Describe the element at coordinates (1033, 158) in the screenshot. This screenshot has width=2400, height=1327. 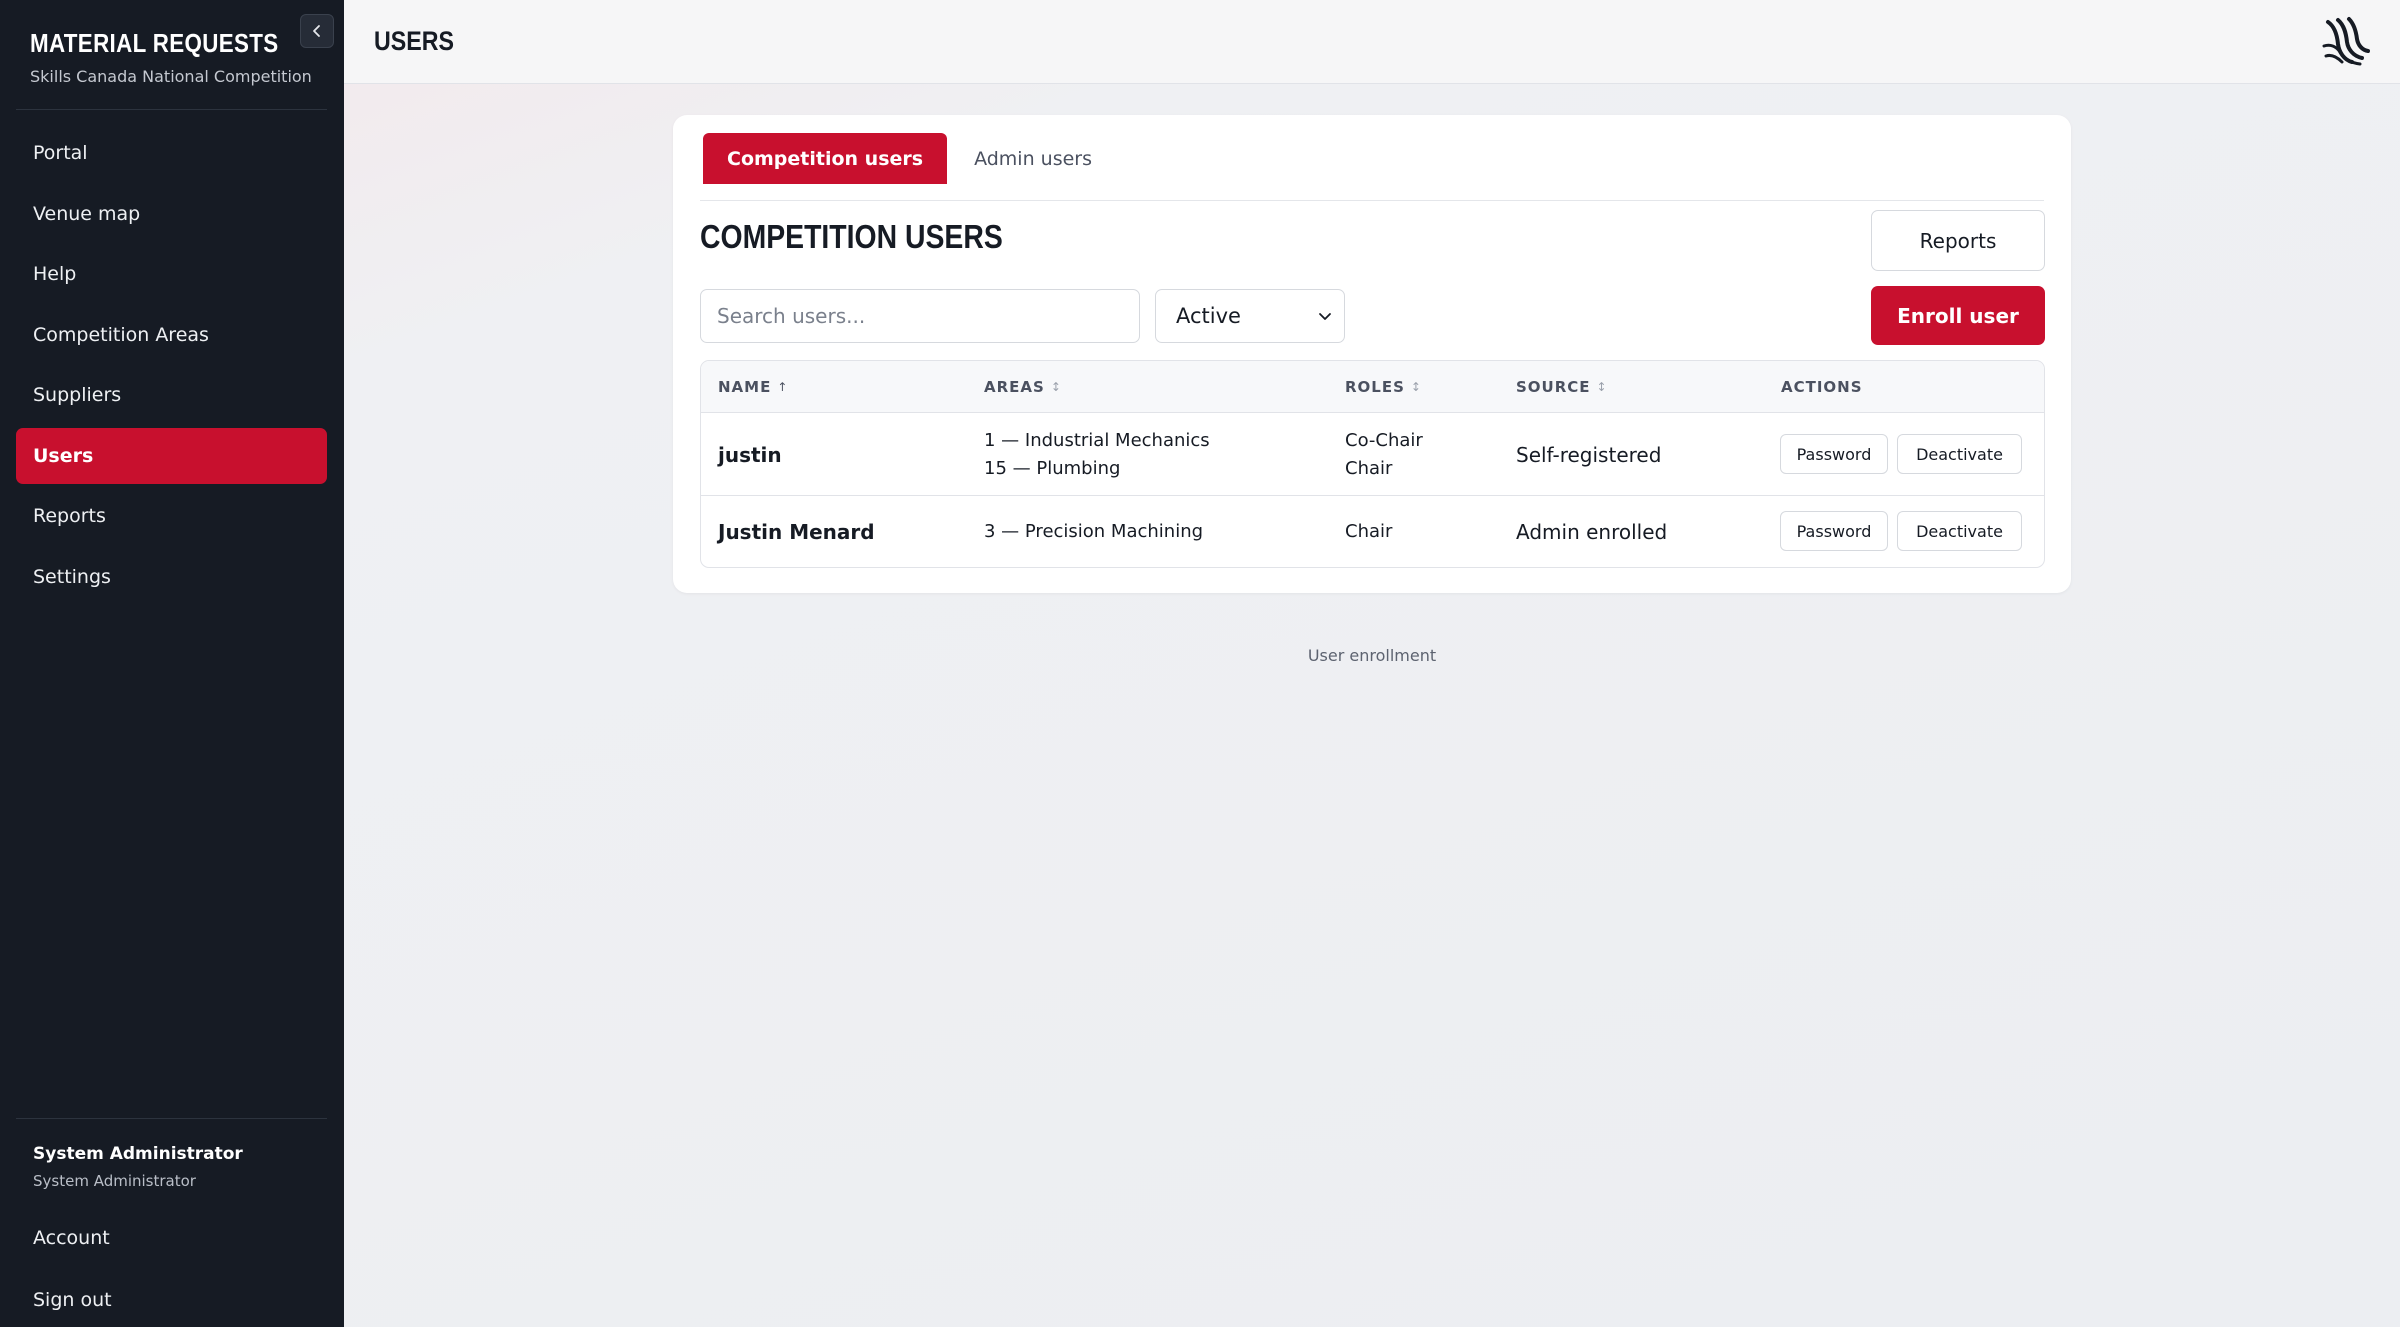
I see `tab-admin-users: Admin users` at that location.